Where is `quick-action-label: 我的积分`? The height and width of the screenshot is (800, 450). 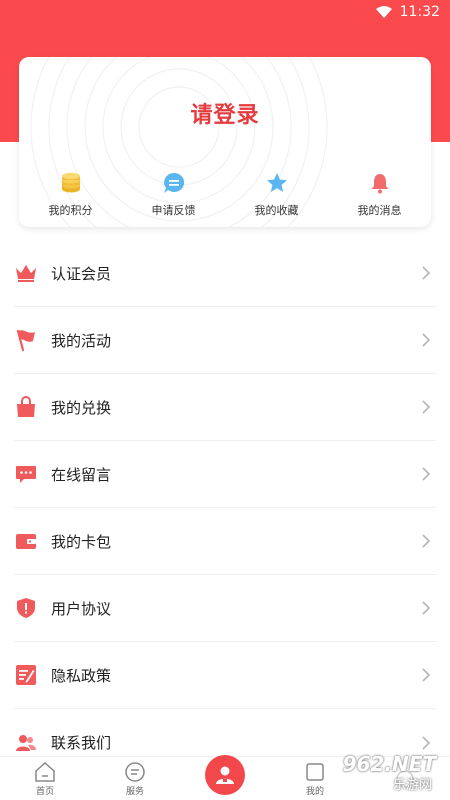 quick-action-label: 我的积分 is located at coordinates (70, 210).